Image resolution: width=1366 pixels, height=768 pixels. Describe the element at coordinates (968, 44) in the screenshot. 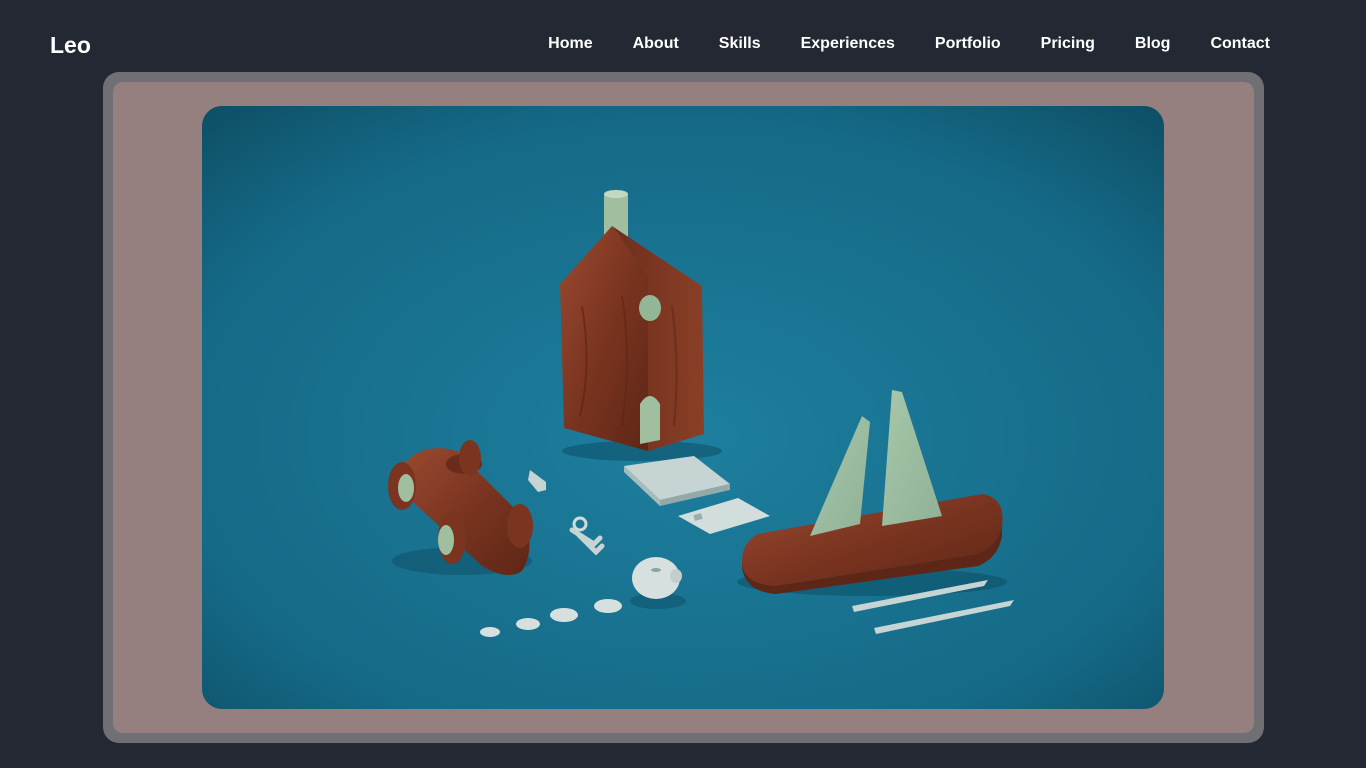

I see `nav-link-portfolio: Portfolio` at that location.